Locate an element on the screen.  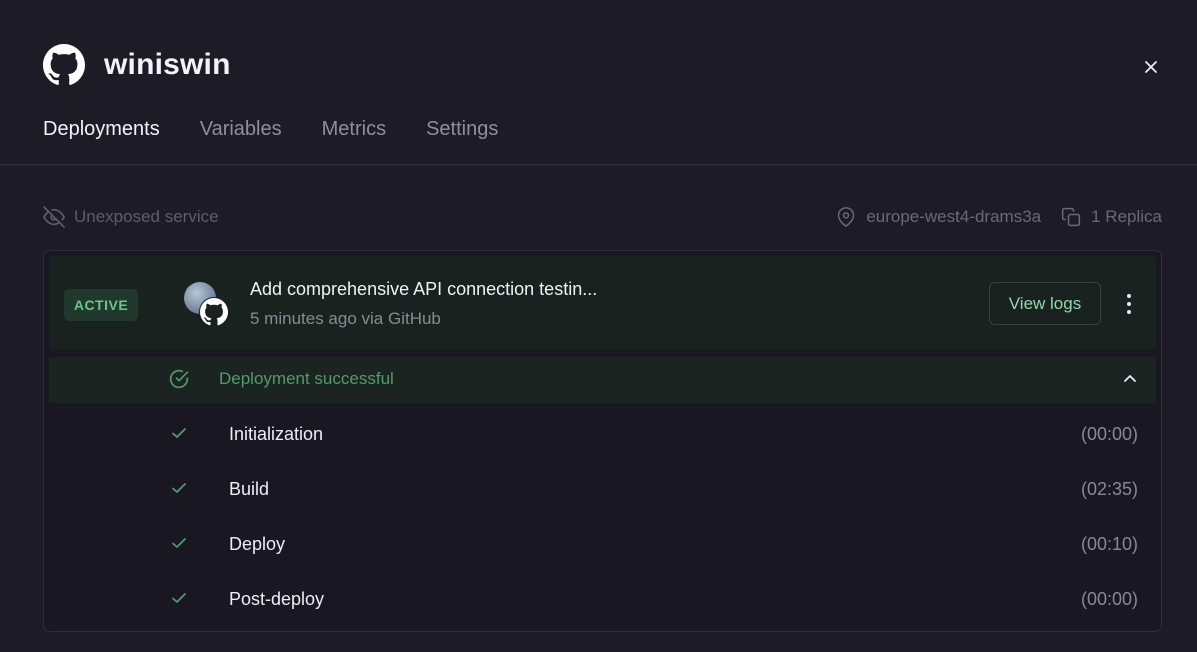
check-circle-icon is located at coordinates (179, 379).